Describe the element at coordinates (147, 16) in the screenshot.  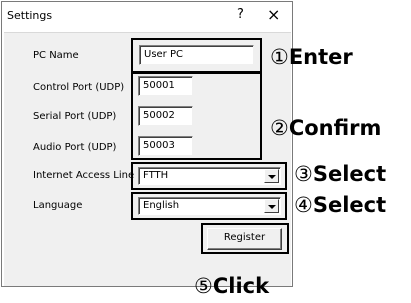
I see `title-bar: Settings ? ×` at that location.